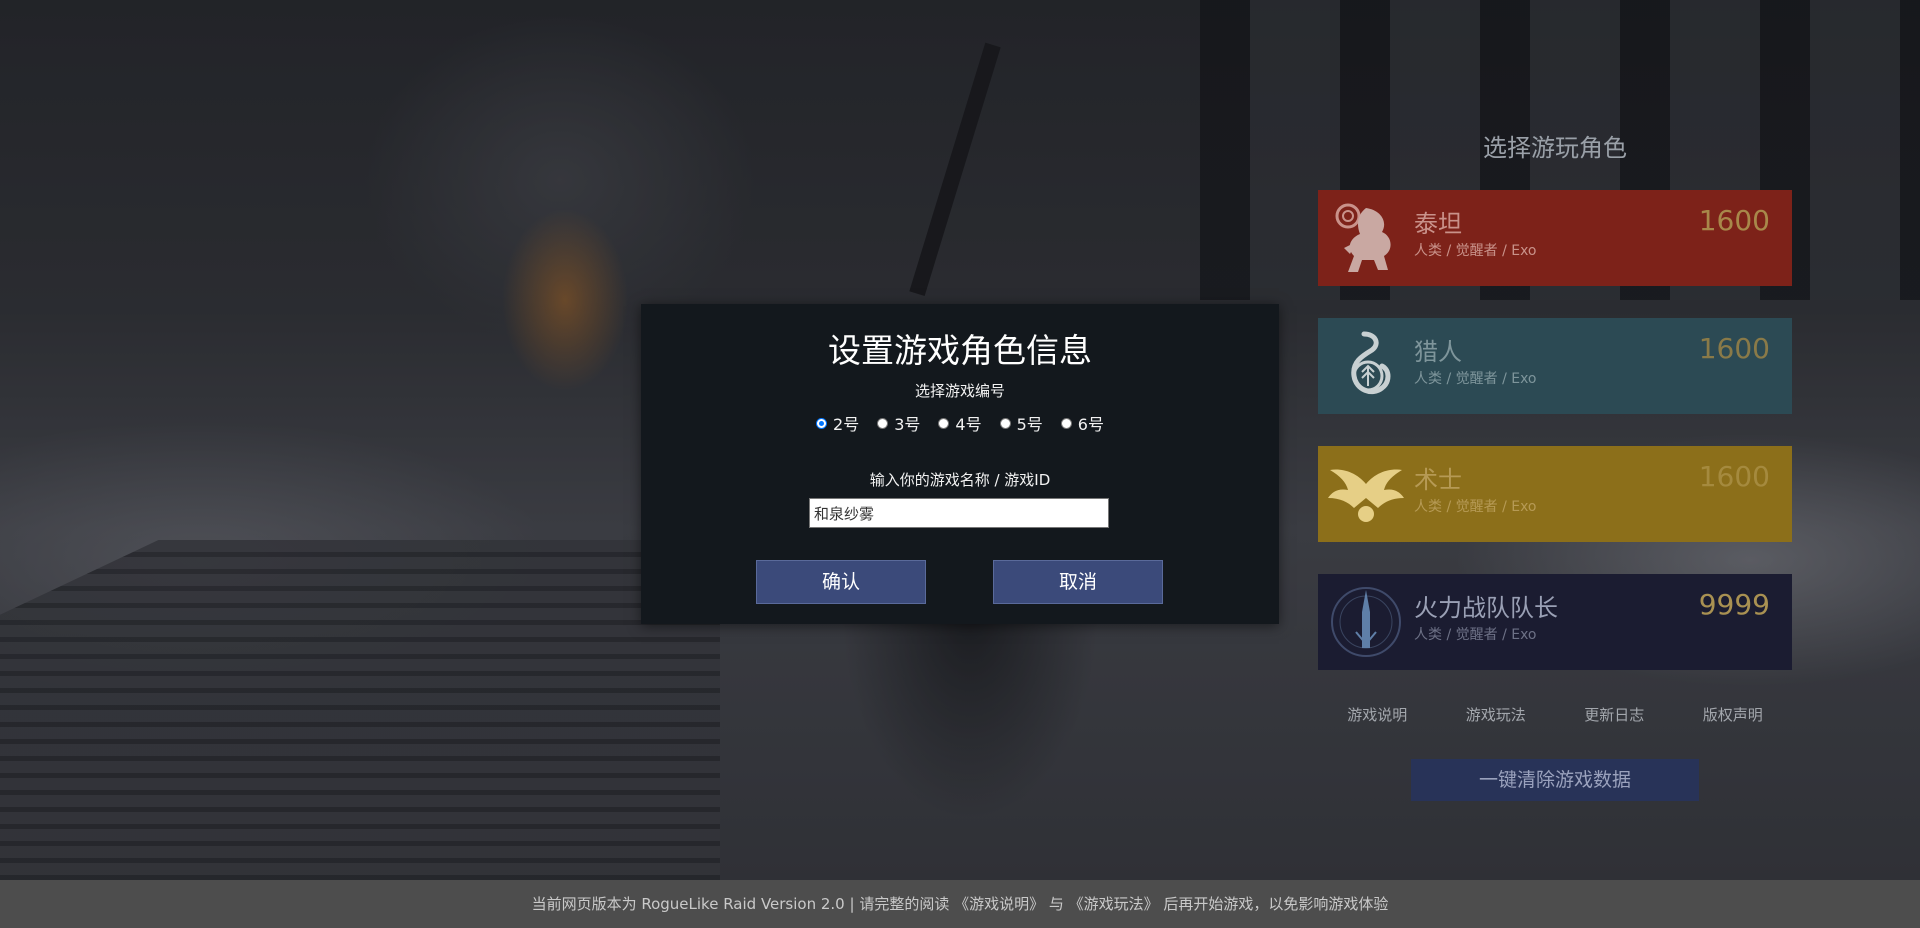  I want to click on character-card-fireteam-captain: 火力战队队长 人类 / 觉醒者 / Exo 9999, so click(1555, 622).